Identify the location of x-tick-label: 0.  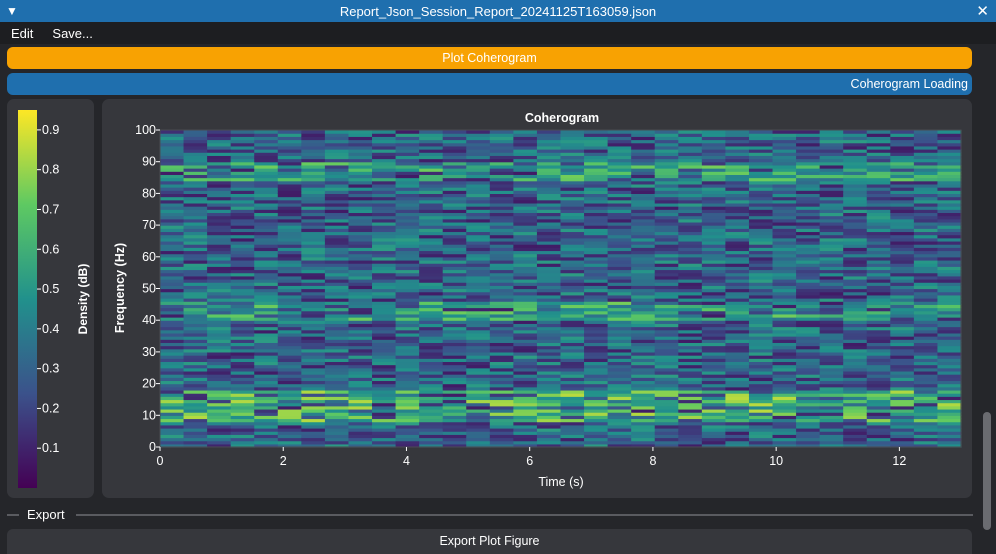
(160, 461).